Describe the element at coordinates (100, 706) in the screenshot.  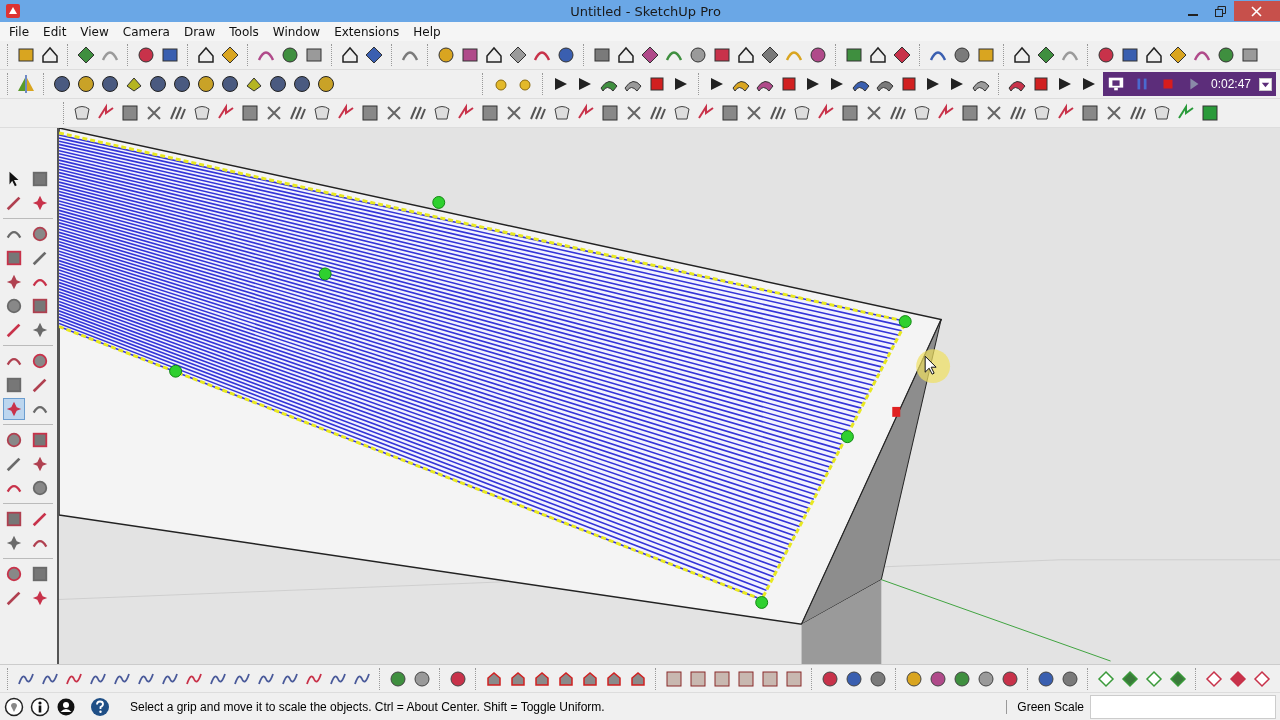
I see `help-icon` at that location.